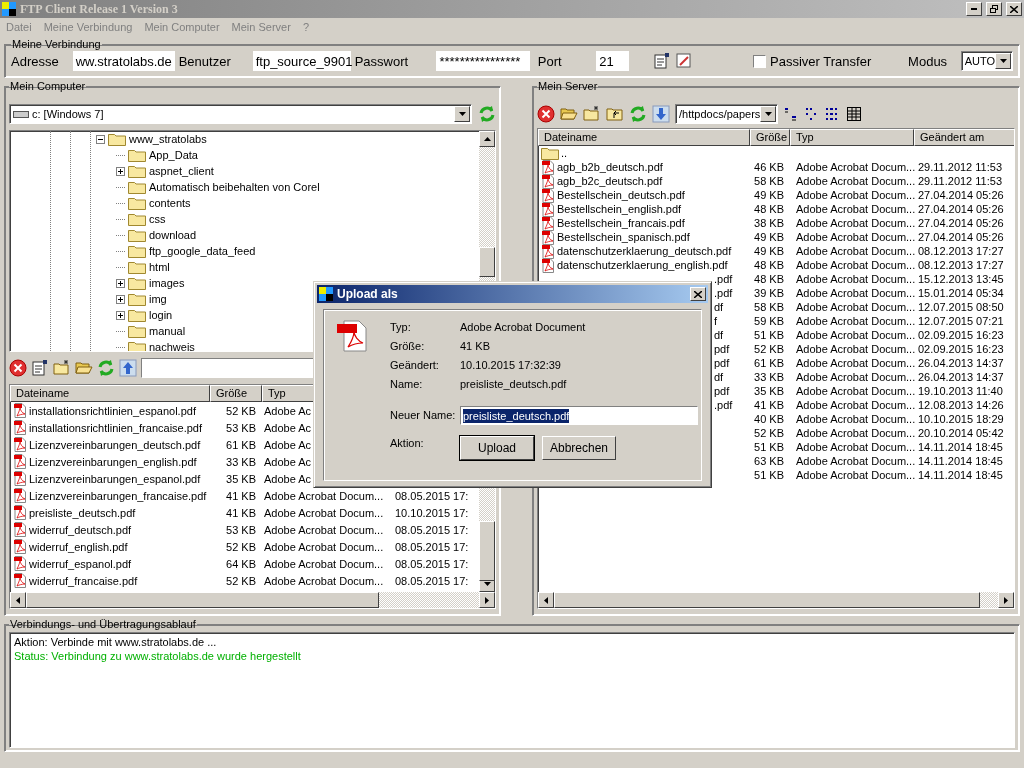 The image size is (1024, 768). What do you see at coordinates (760, 61) in the screenshot?
I see `passive-checkbox` at bounding box center [760, 61].